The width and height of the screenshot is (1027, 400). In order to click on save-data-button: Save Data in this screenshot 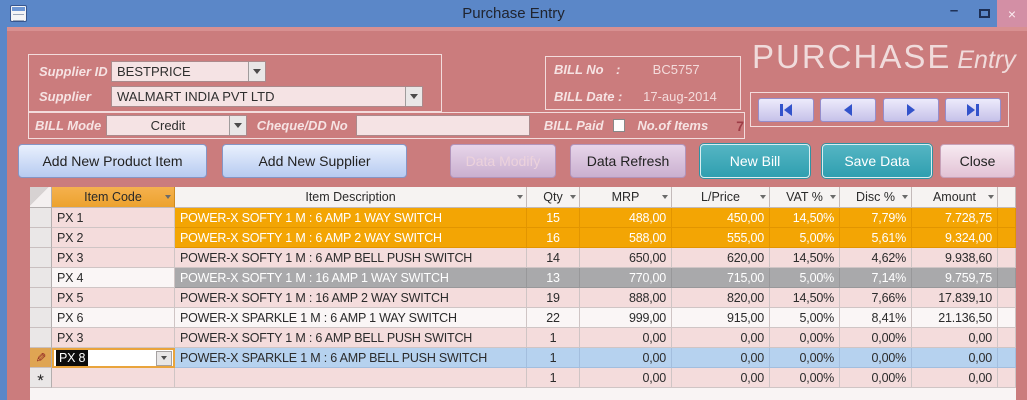, I will do `click(877, 161)`.